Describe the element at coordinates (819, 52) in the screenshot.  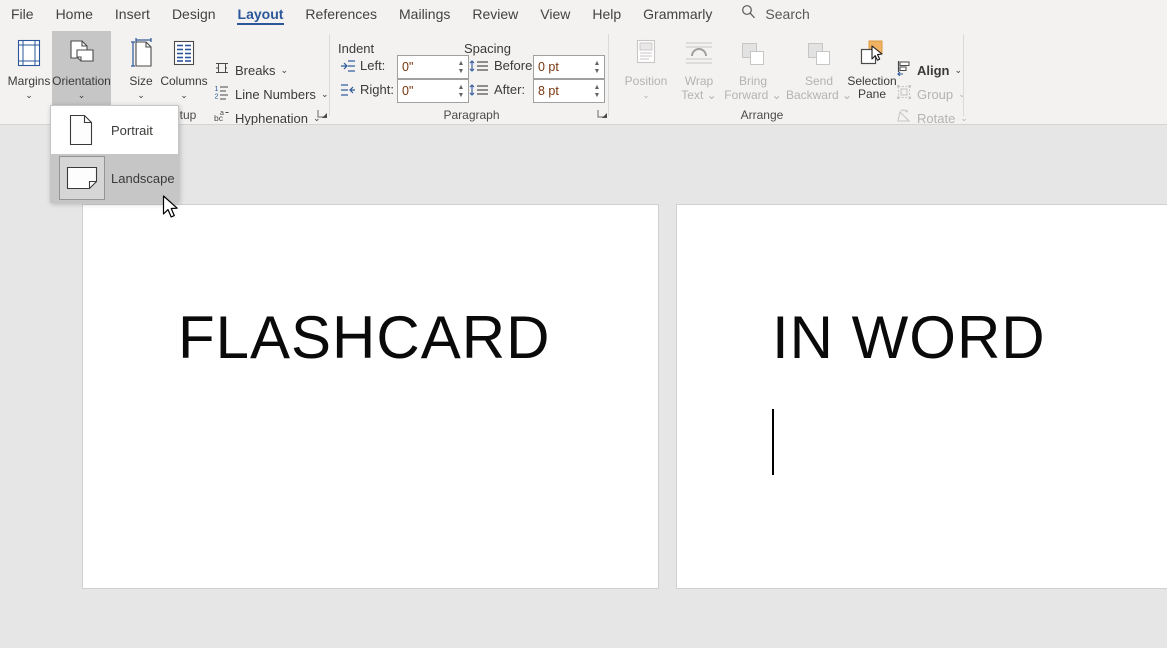
I see `send-backward-icon` at that location.